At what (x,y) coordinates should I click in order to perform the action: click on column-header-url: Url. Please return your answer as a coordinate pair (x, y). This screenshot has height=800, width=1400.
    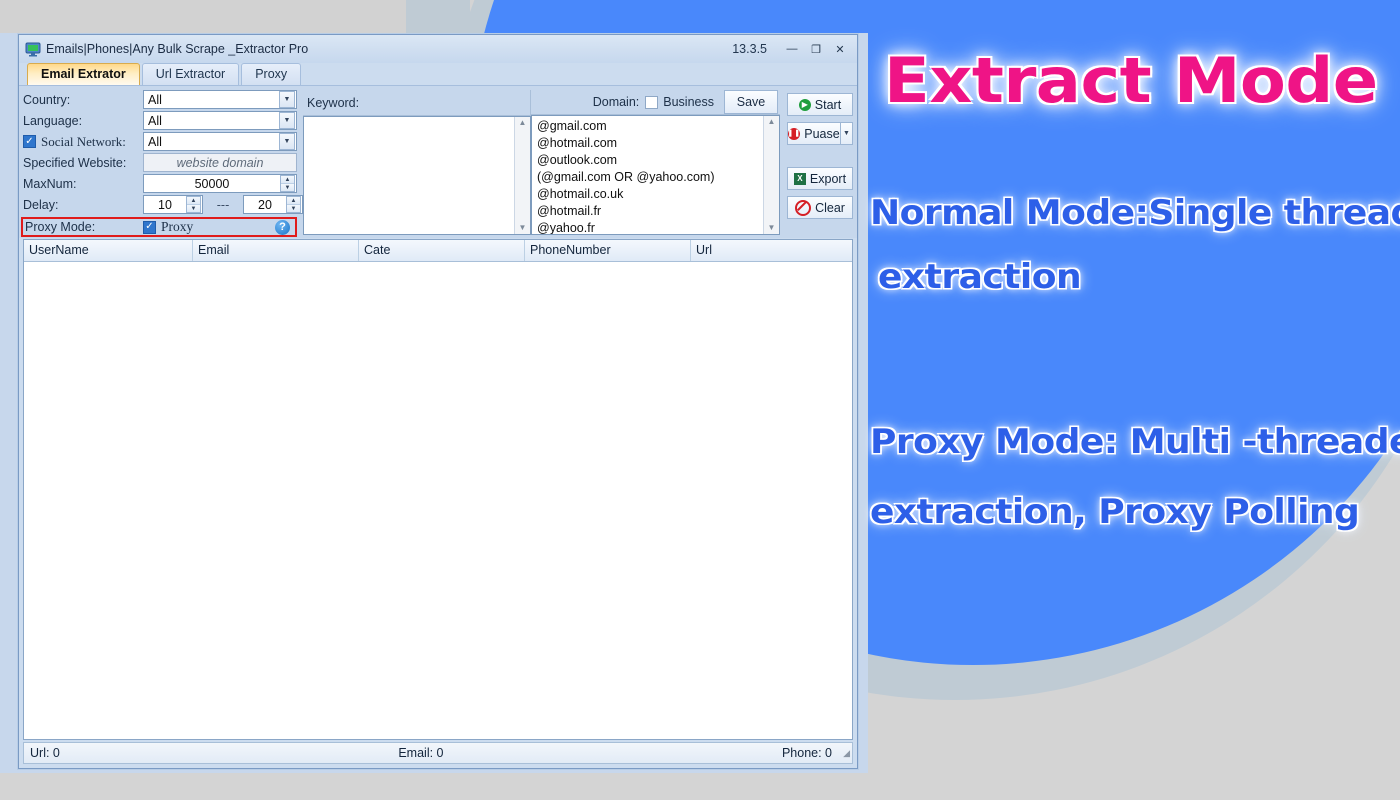
    Looking at the image, I should click on (771, 250).